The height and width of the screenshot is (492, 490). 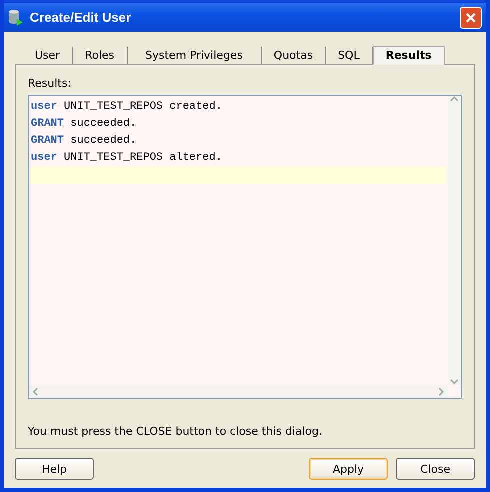 What do you see at coordinates (127, 158) in the screenshot?
I see `output-line: user UNIT_TEST_REPOS altered.` at bounding box center [127, 158].